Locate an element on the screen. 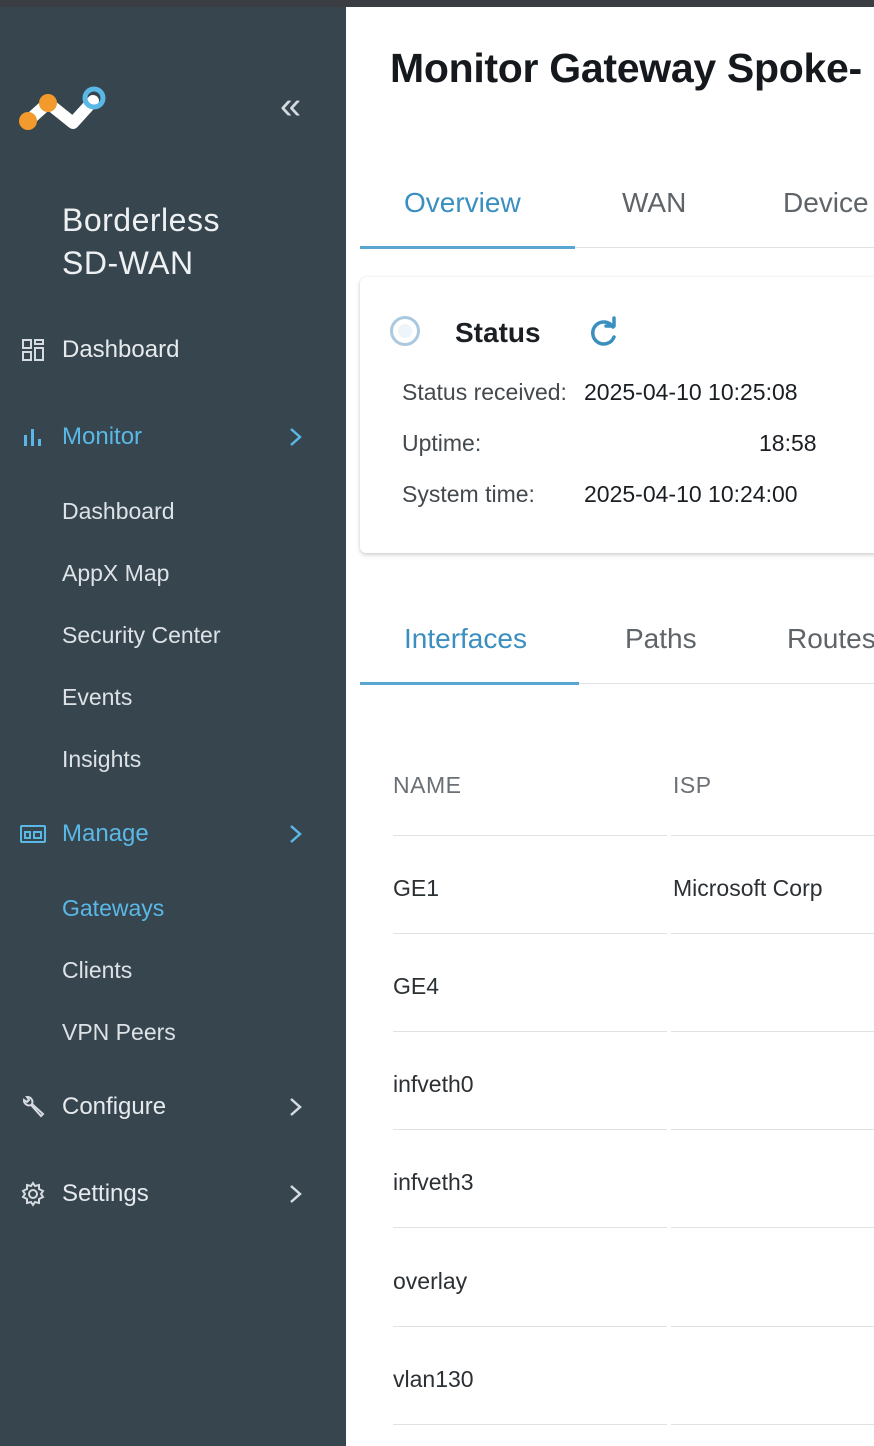 The image size is (874, 1446). column-header-name: NAME is located at coordinates (427, 785).